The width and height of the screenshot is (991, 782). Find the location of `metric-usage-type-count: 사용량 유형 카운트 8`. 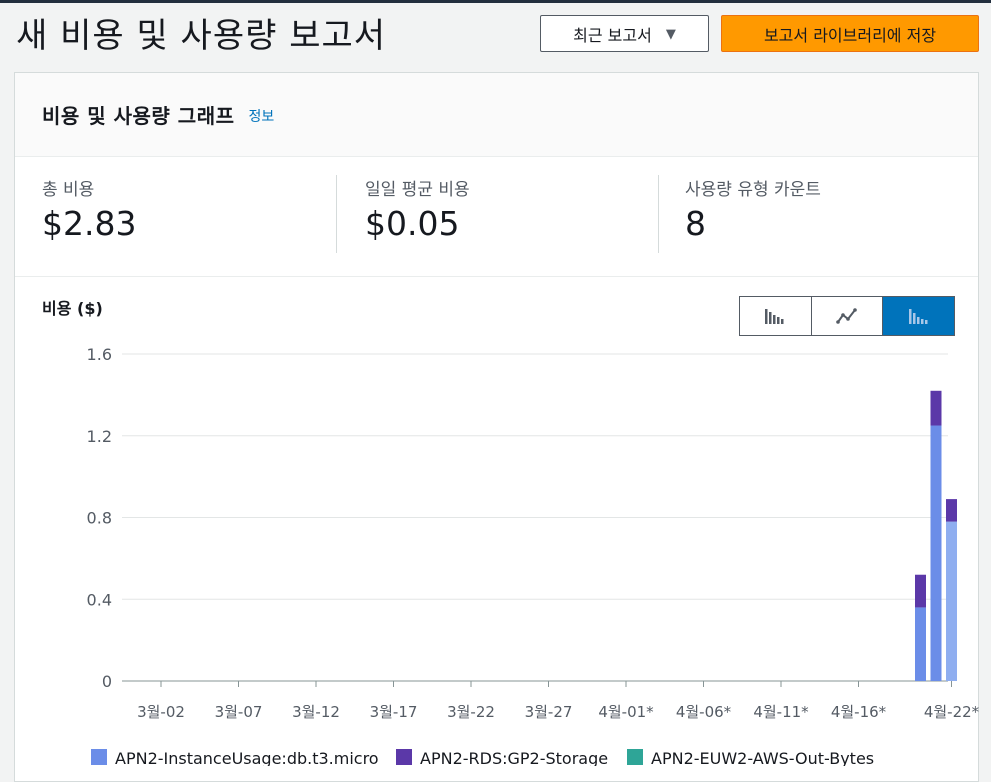

metric-usage-type-count: 사용량 유형 카운트 8 is located at coordinates (753, 209).